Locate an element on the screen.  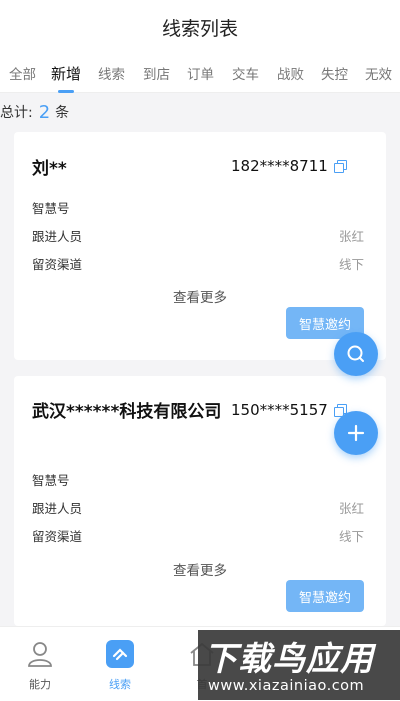
page-title: 线索列表 is located at coordinates (199, 28).